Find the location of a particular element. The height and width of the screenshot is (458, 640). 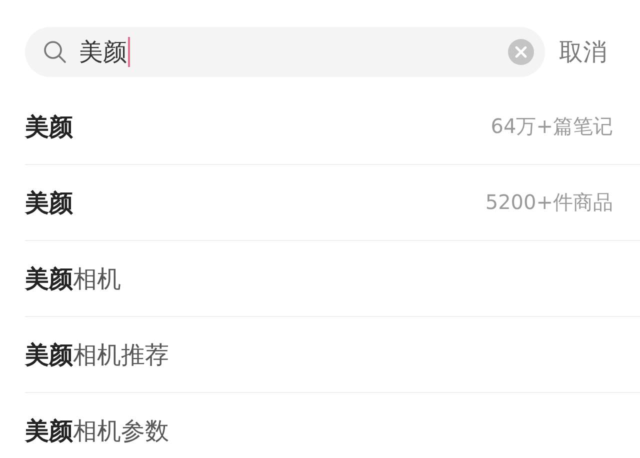

clear-icon is located at coordinates (521, 52).